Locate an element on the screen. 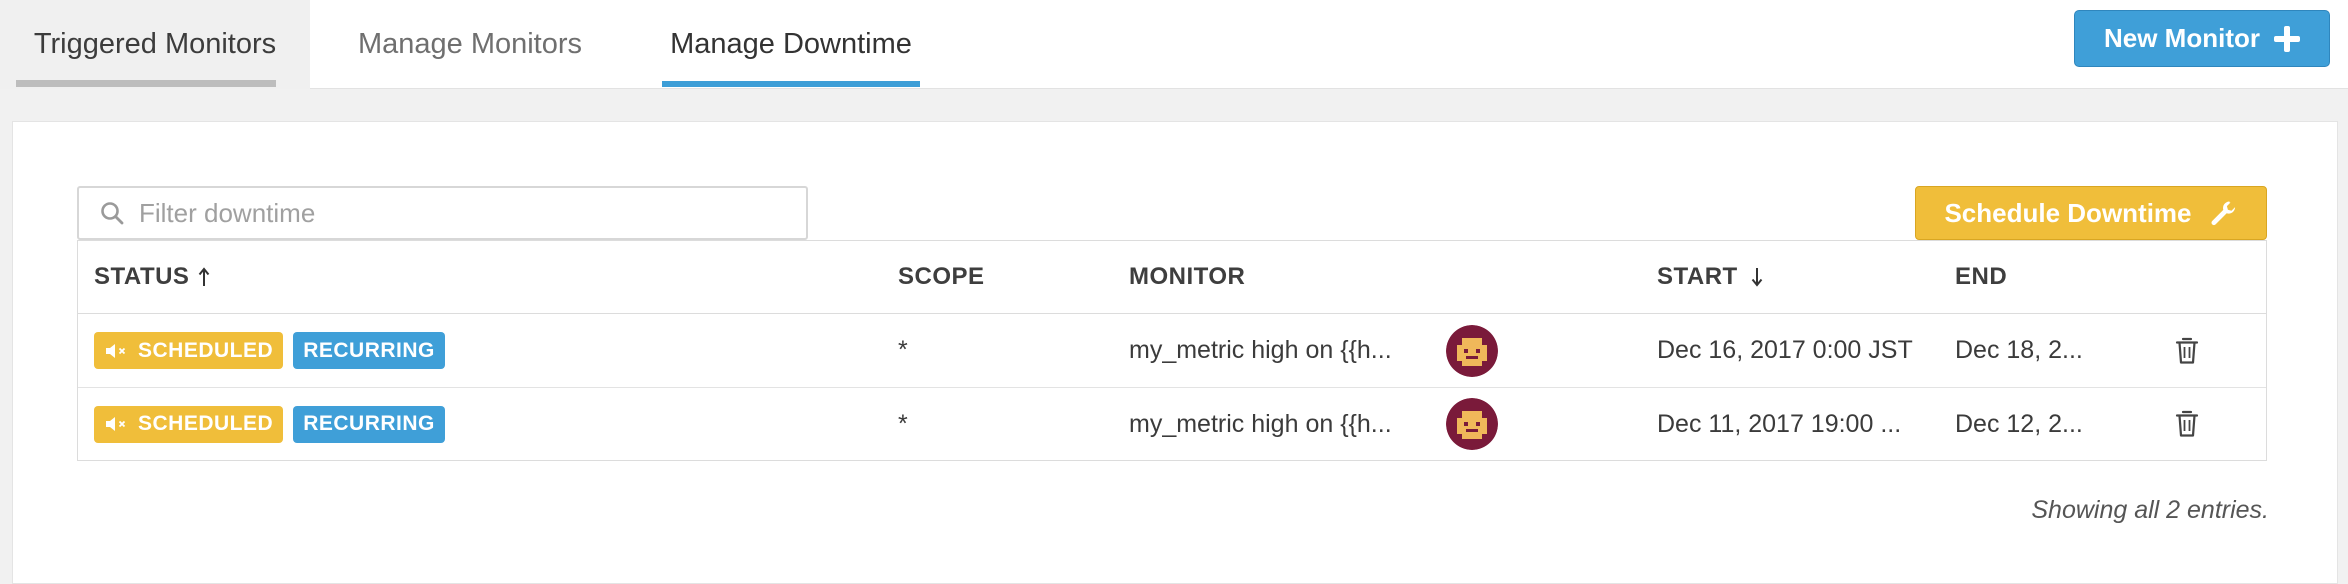 The image size is (2348, 584). column-header-status: STATUS is located at coordinates (152, 277).